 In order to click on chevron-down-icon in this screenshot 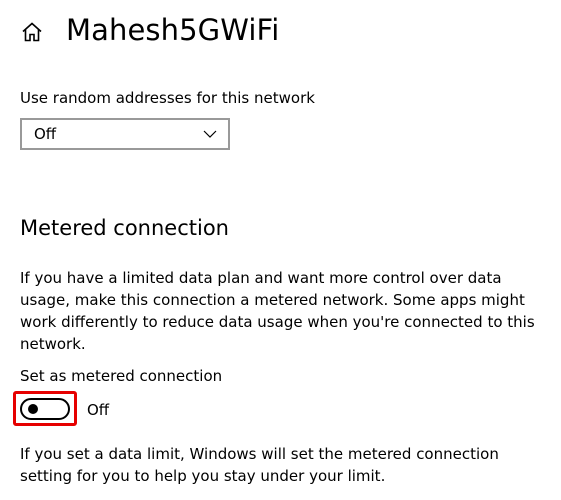, I will do `click(210, 134)`.